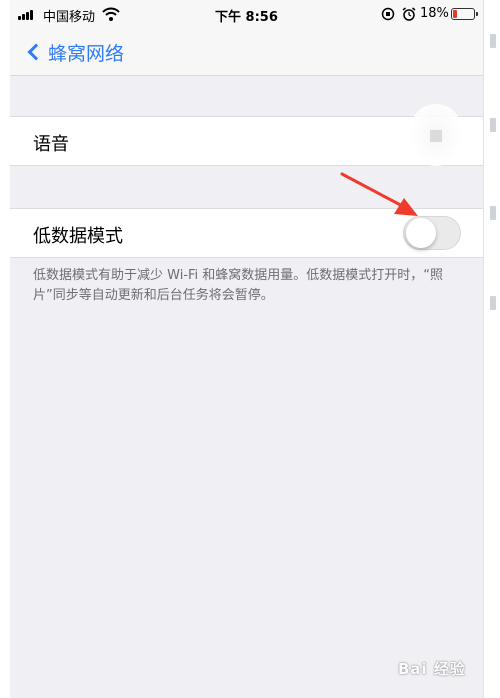  What do you see at coordinates (464, 14) in the screenshot?
I see `battery-icon` at bounding box center [464, 14].